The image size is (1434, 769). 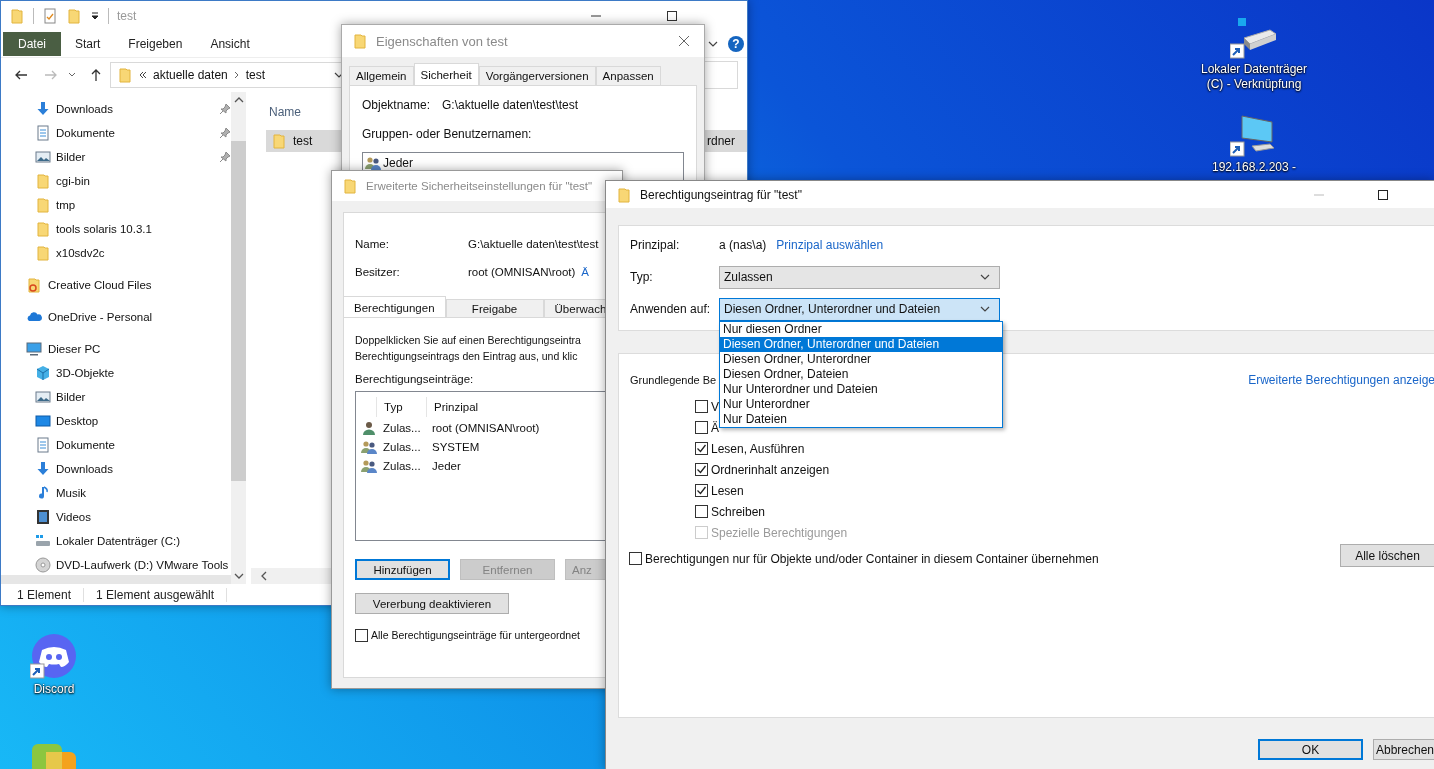 What do you see at coordinates (479, 186) in the screenshot?
I see `window-title: Erweiterte Sicherheitseinstellungen für "test"` at bounding box center [479, 186].